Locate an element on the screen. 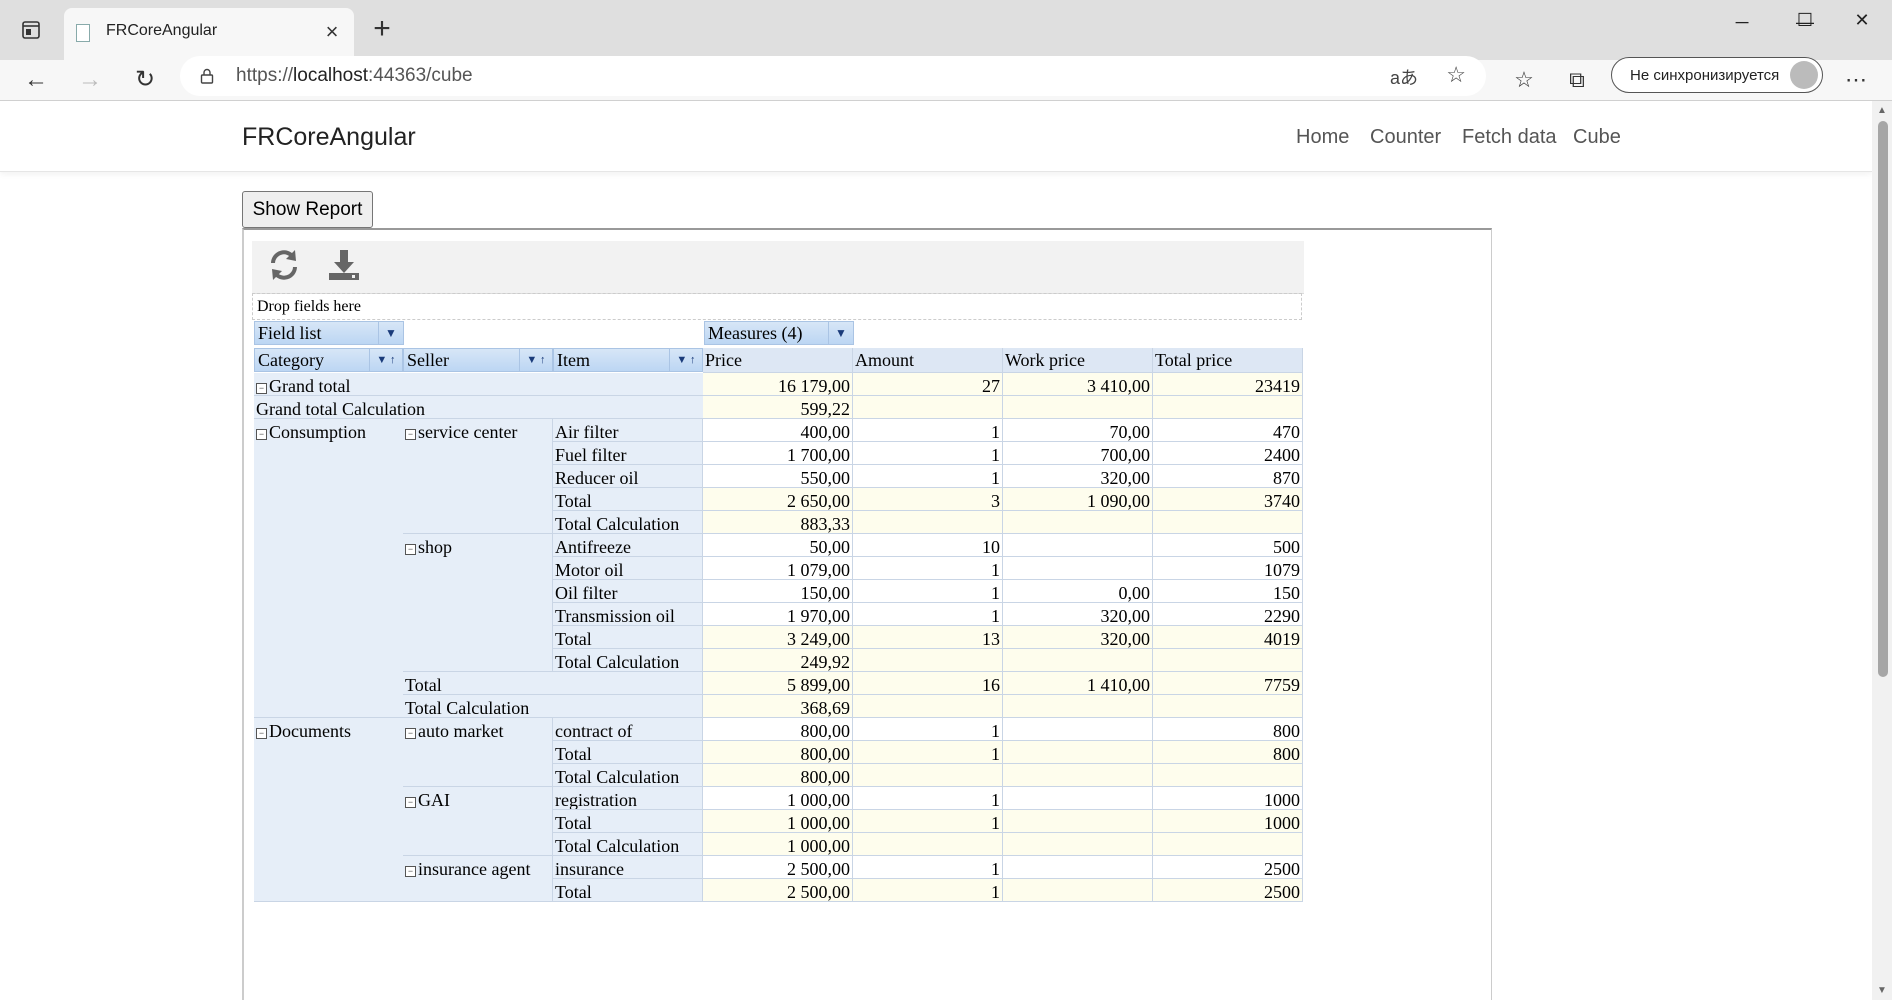 This screenshot has height=1000, width=1892. window-maximize-icon: ☐ is located at coordinates (1805, 20).